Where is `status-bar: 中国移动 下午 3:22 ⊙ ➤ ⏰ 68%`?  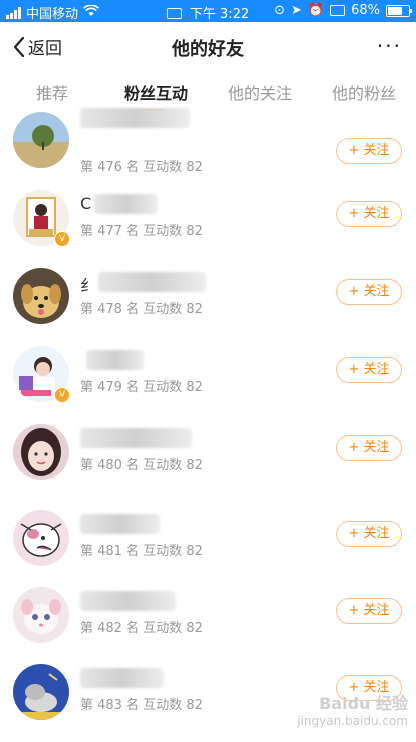
status-bar: 中国移动 下午 3:22 ⊙ ➤ ⏰ 68% is located at coordinates (208, 11).